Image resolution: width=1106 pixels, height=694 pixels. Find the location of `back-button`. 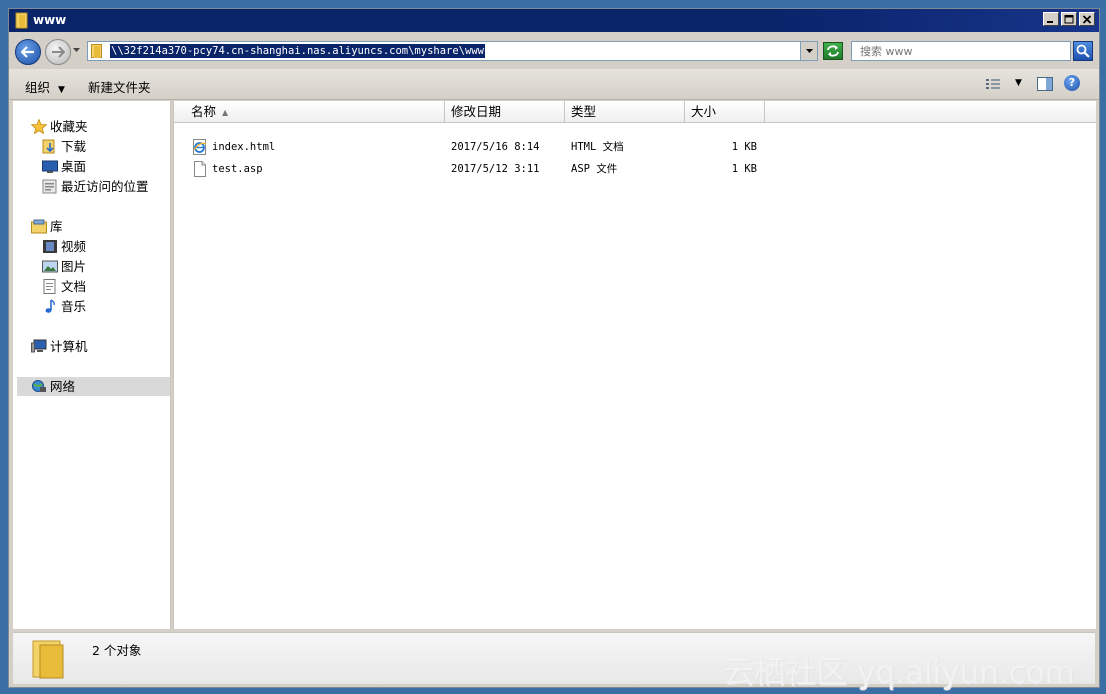

back-button is located at coordinates (28, 52).